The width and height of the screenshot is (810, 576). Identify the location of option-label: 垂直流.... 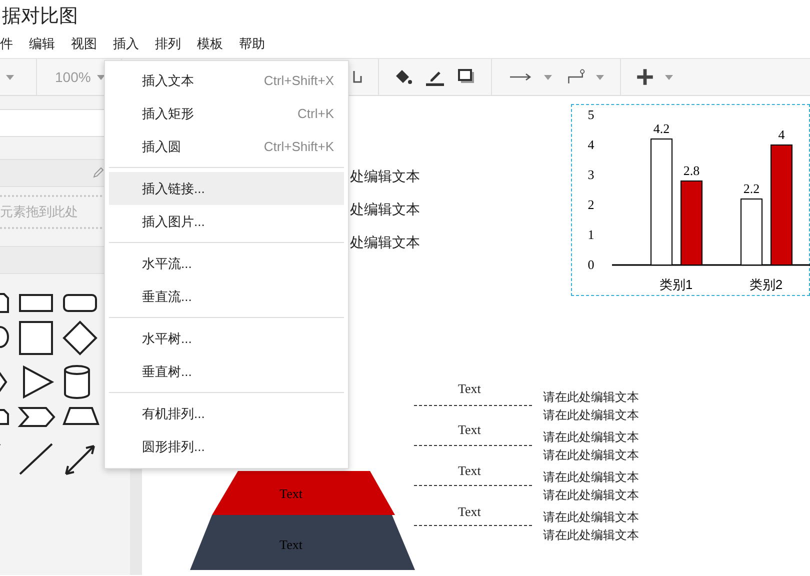
(167, 297).